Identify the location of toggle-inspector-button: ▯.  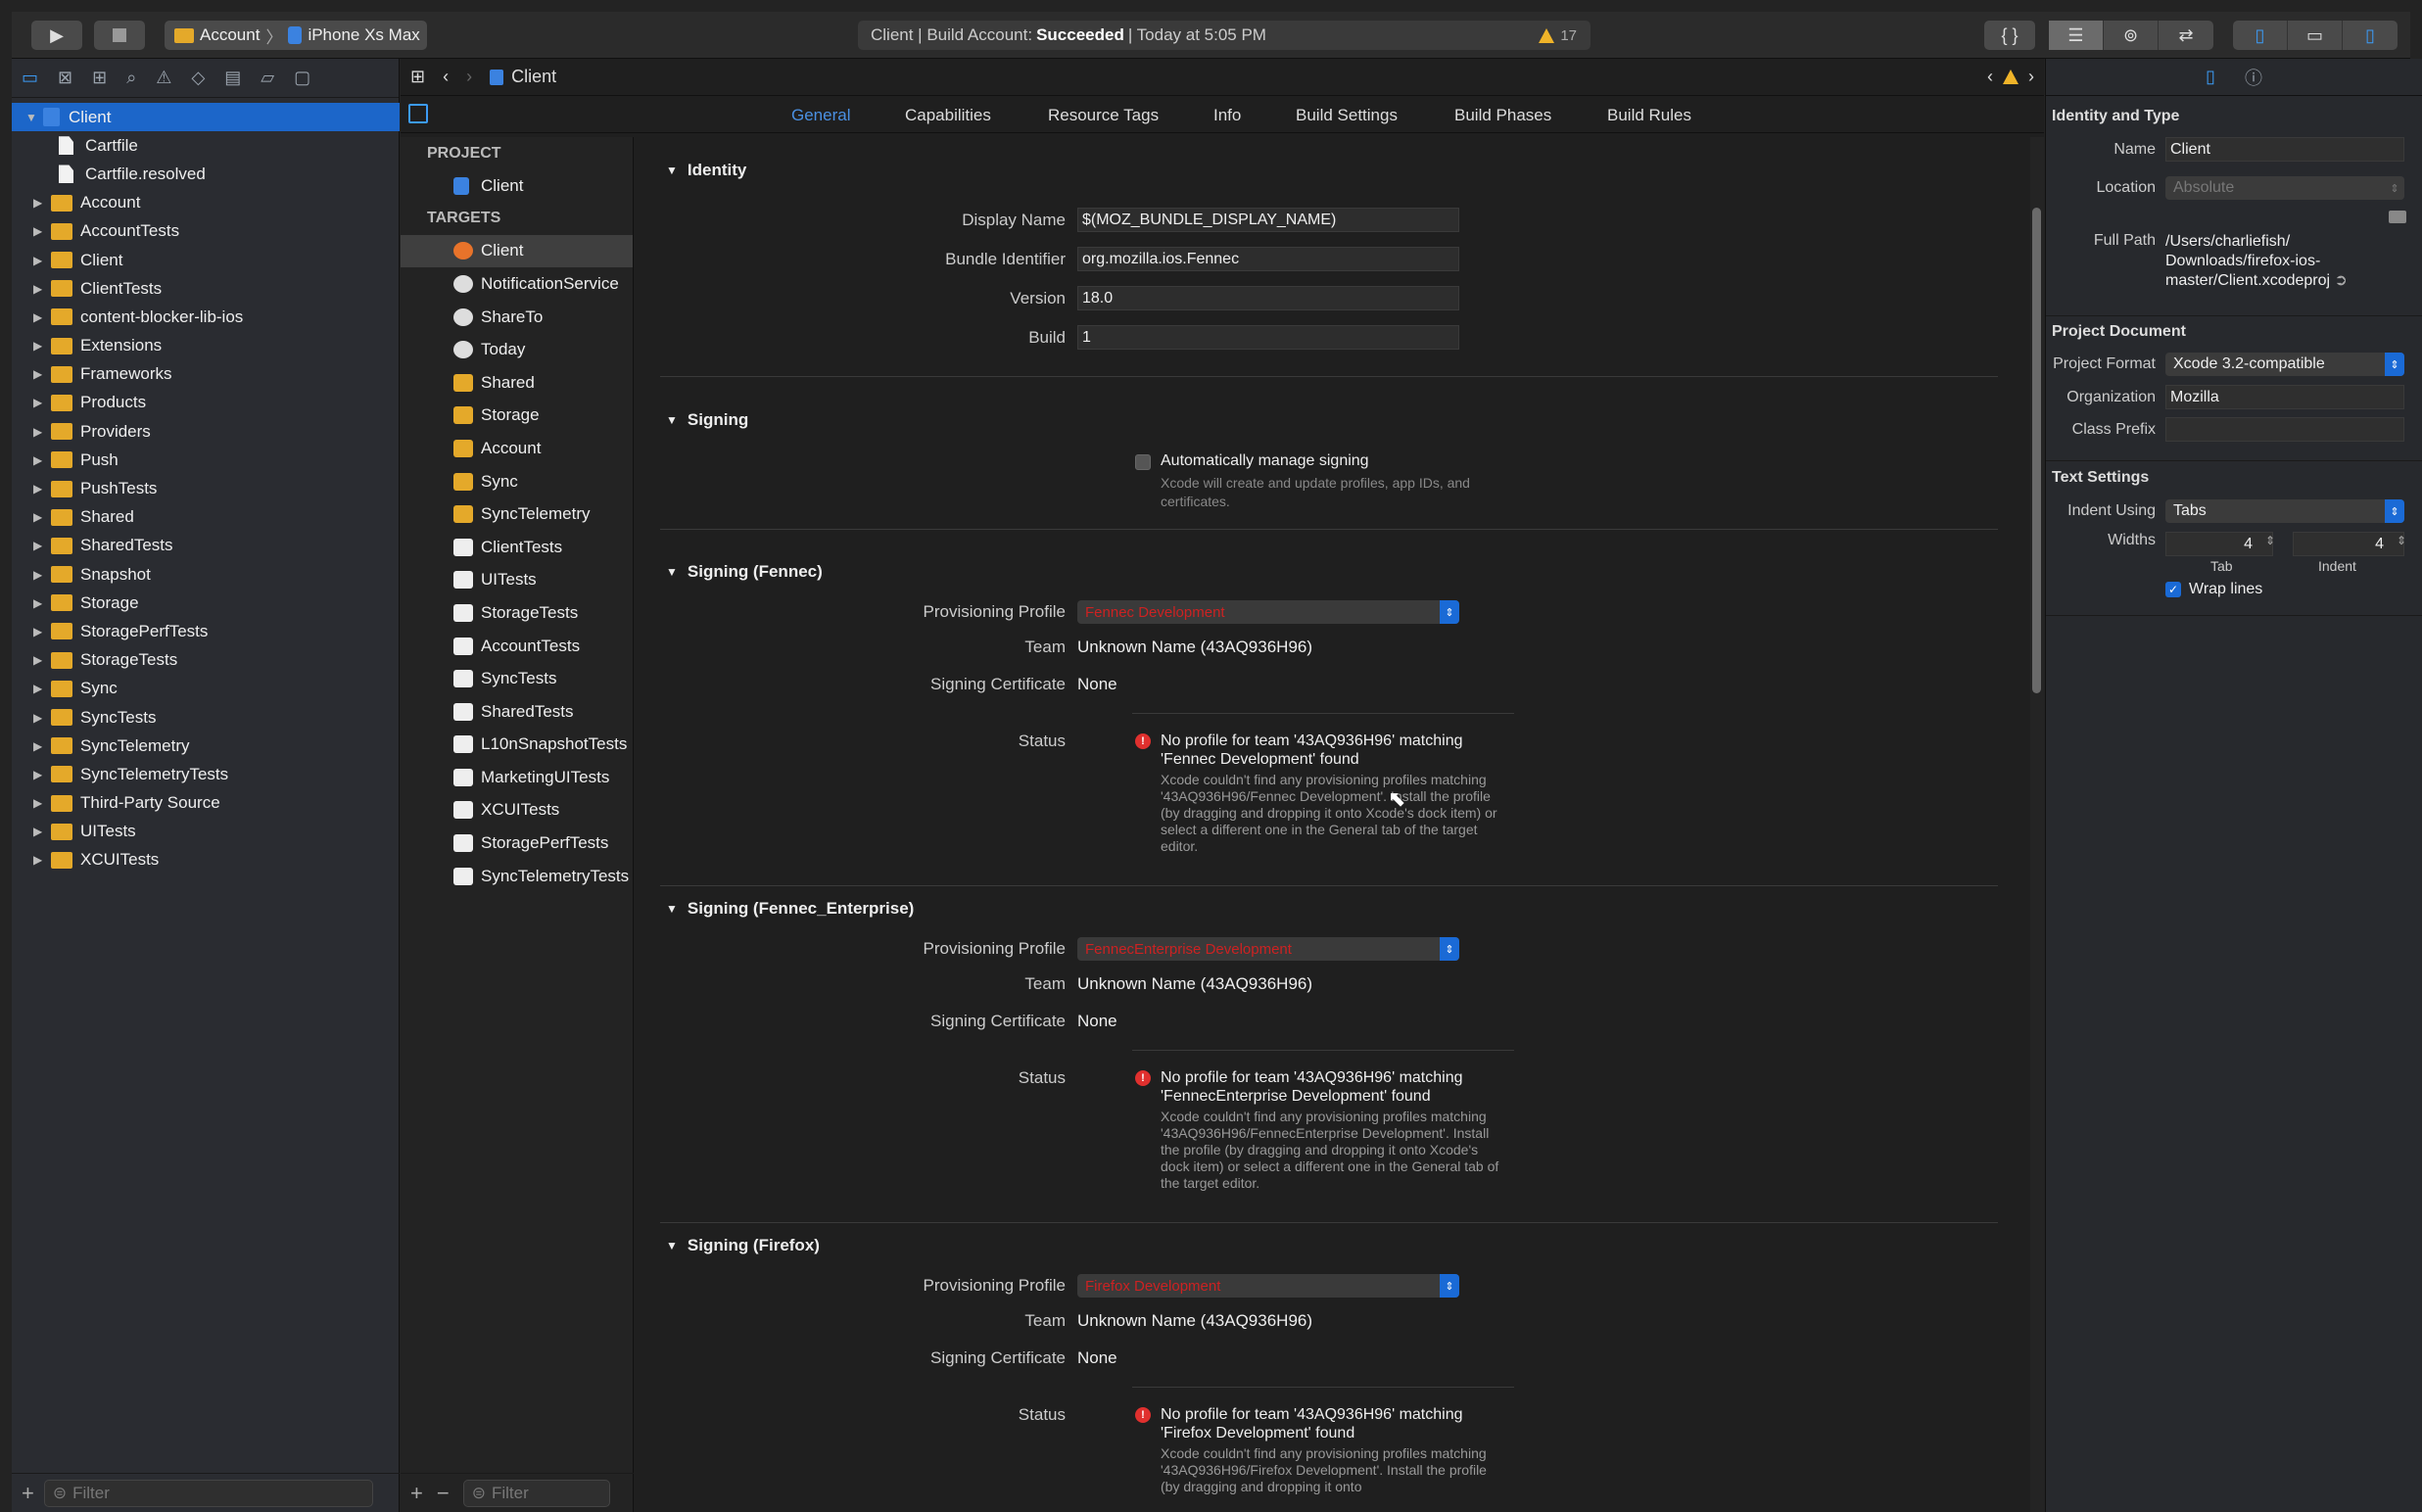
(2370, 35).